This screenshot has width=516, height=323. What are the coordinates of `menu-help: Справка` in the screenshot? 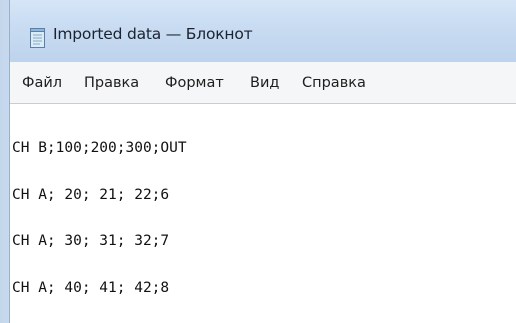 It's located at (334, 83).